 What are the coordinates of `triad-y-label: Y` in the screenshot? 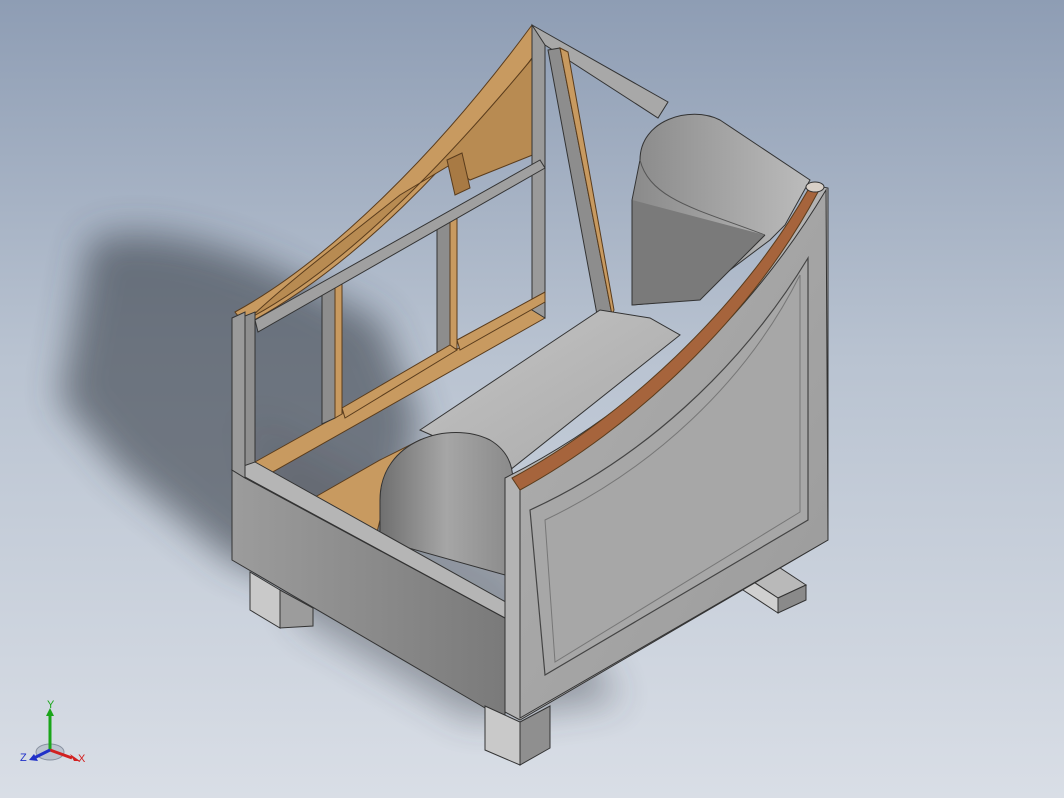 It's located at (51, 705).